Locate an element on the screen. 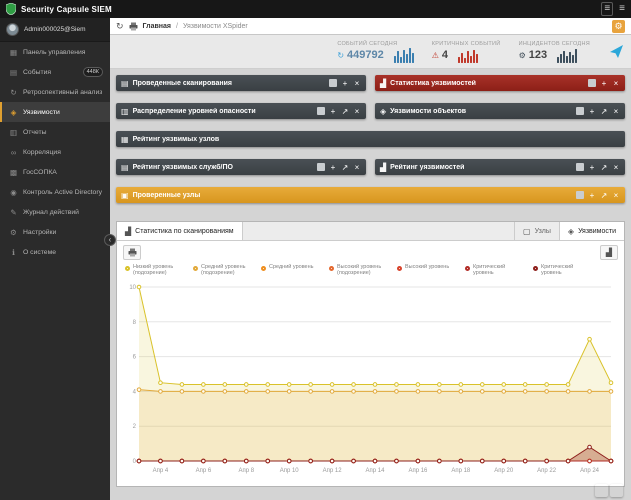 This screenshot has height=500, width=631. report-icon: ▥ is located at coordinates (13, 132).